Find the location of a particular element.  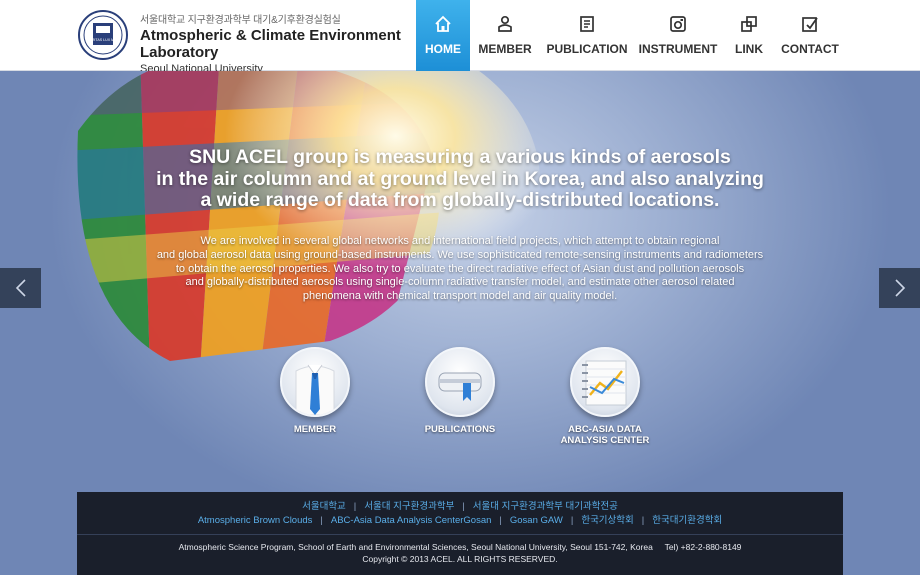

footer-link: Gosan GAW is located at coordinates (536, 520).